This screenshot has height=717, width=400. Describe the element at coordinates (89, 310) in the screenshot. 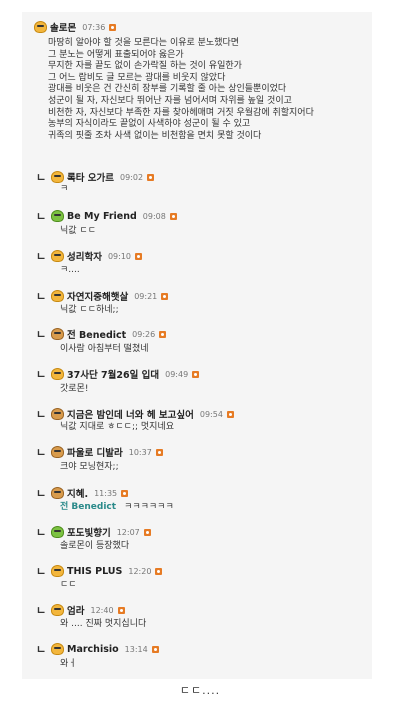

I see `reply-text: 닉값 ㄷㄷ하네;;` at that location.